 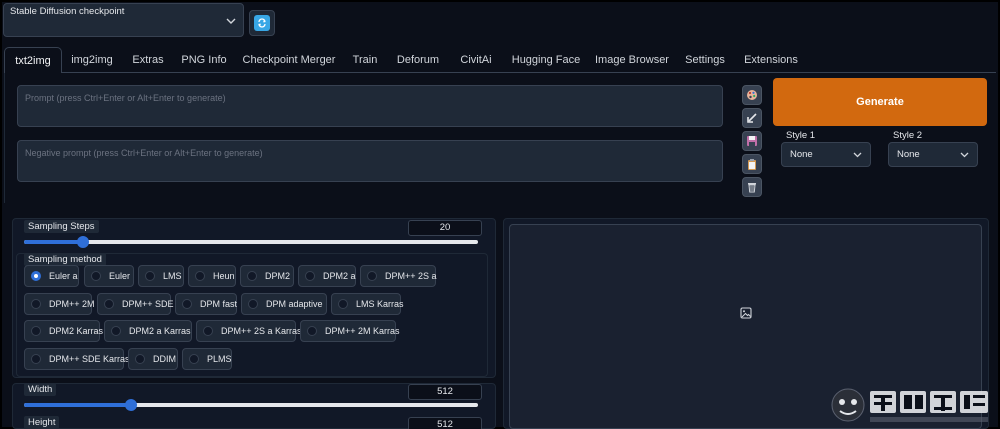 I want to click on sampler-euler-a: Euler a, so click(x=51, y=276).